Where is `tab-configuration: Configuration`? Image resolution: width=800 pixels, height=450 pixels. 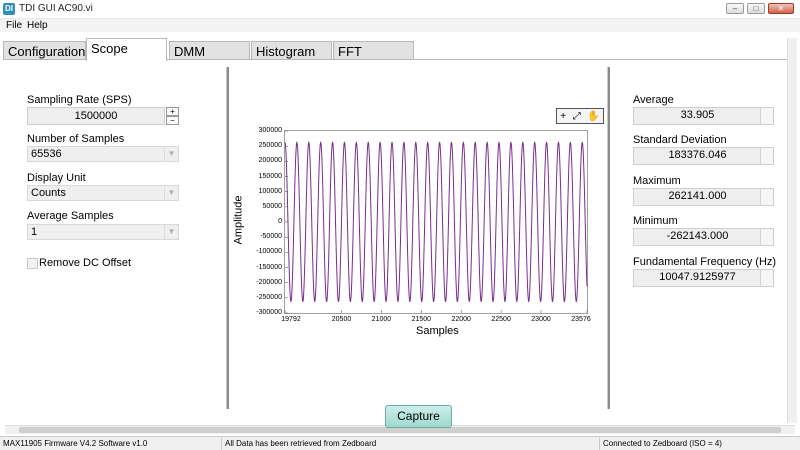
tab-configuration: Configuration is located at coordinates (44, 50).